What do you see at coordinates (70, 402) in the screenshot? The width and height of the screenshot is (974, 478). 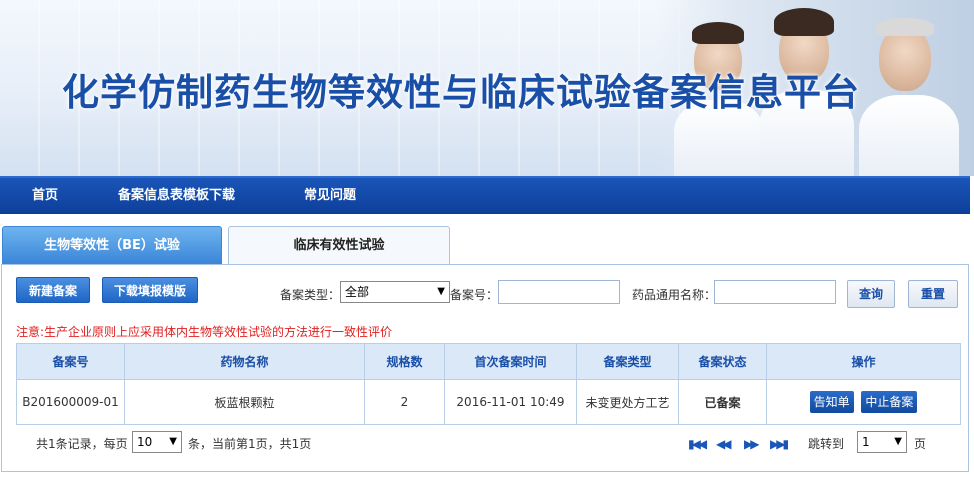 I see `cell-record-no: B201600009-01` at bounding box center [70, 402].